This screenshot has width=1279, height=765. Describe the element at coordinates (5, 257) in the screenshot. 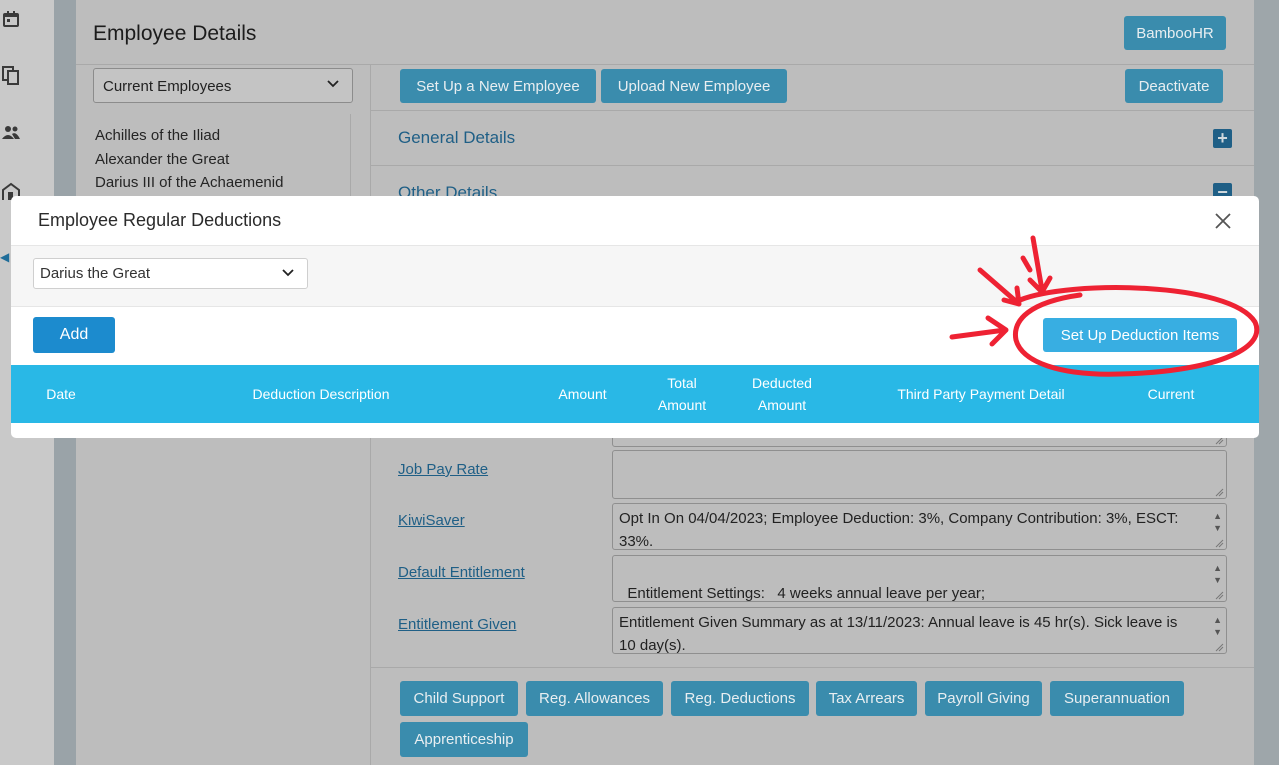

I see `collapse-arrow-icon: ◀` at that location.